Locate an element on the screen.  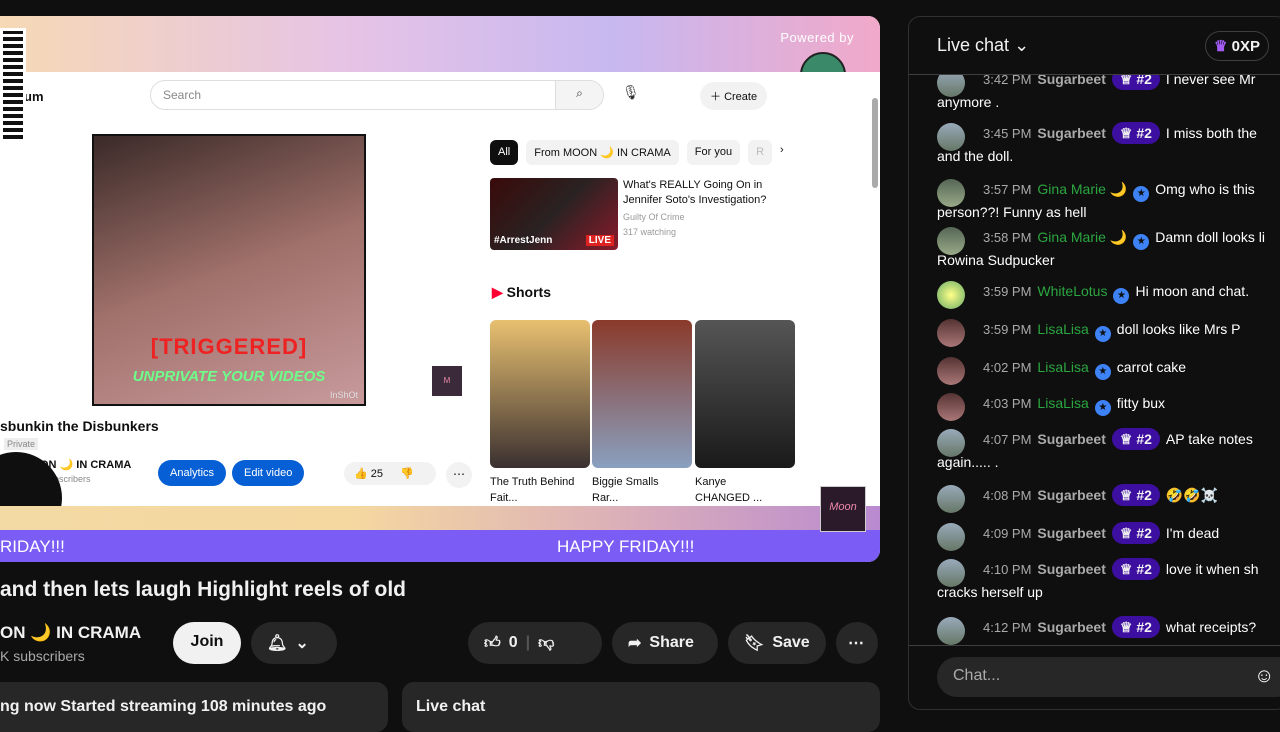
chip-from-channel: From MOON 🌙 IN CRAMA is located at coordinates (602, 152).